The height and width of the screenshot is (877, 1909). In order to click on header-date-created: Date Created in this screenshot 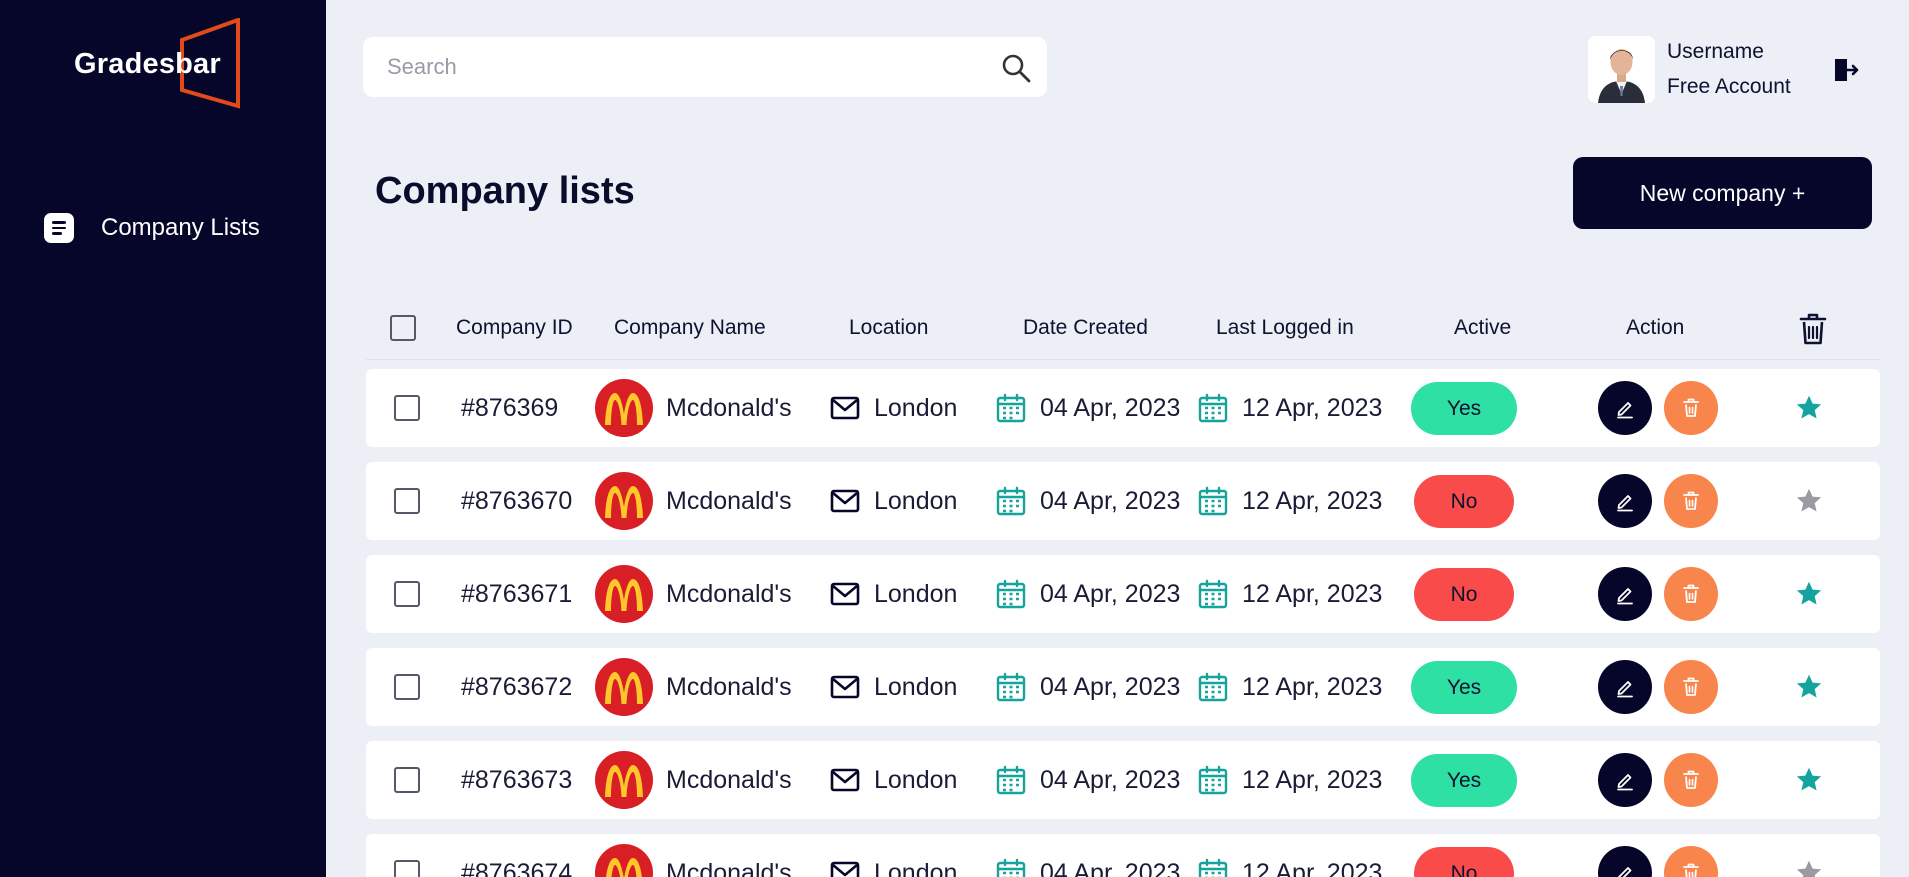, I will do `click(1085, 328)`.